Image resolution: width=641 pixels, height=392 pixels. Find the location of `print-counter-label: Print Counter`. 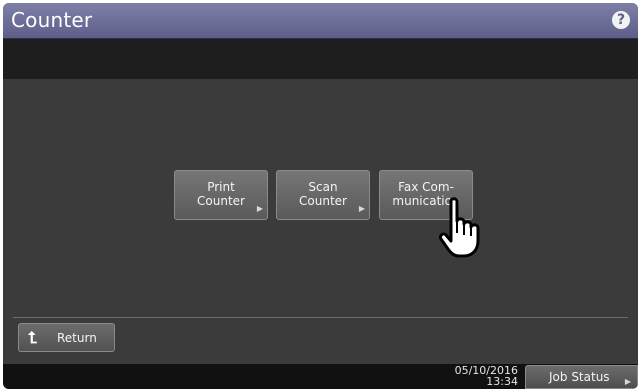

print-counter-label: Print Counter is located at coordinates (221, 194).